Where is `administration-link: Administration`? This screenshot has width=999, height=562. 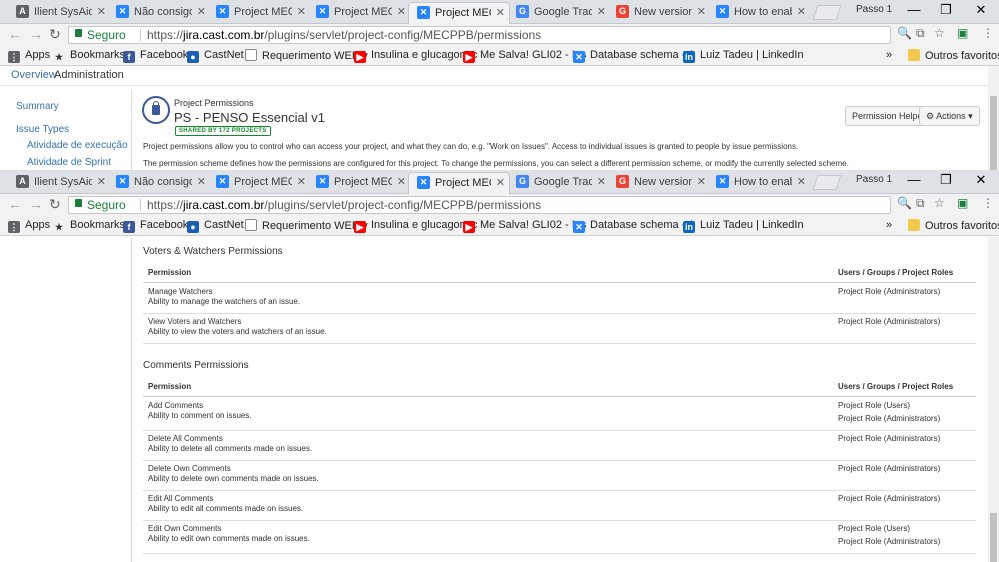
administration-link: Administration is located at coordinates (89, 75).